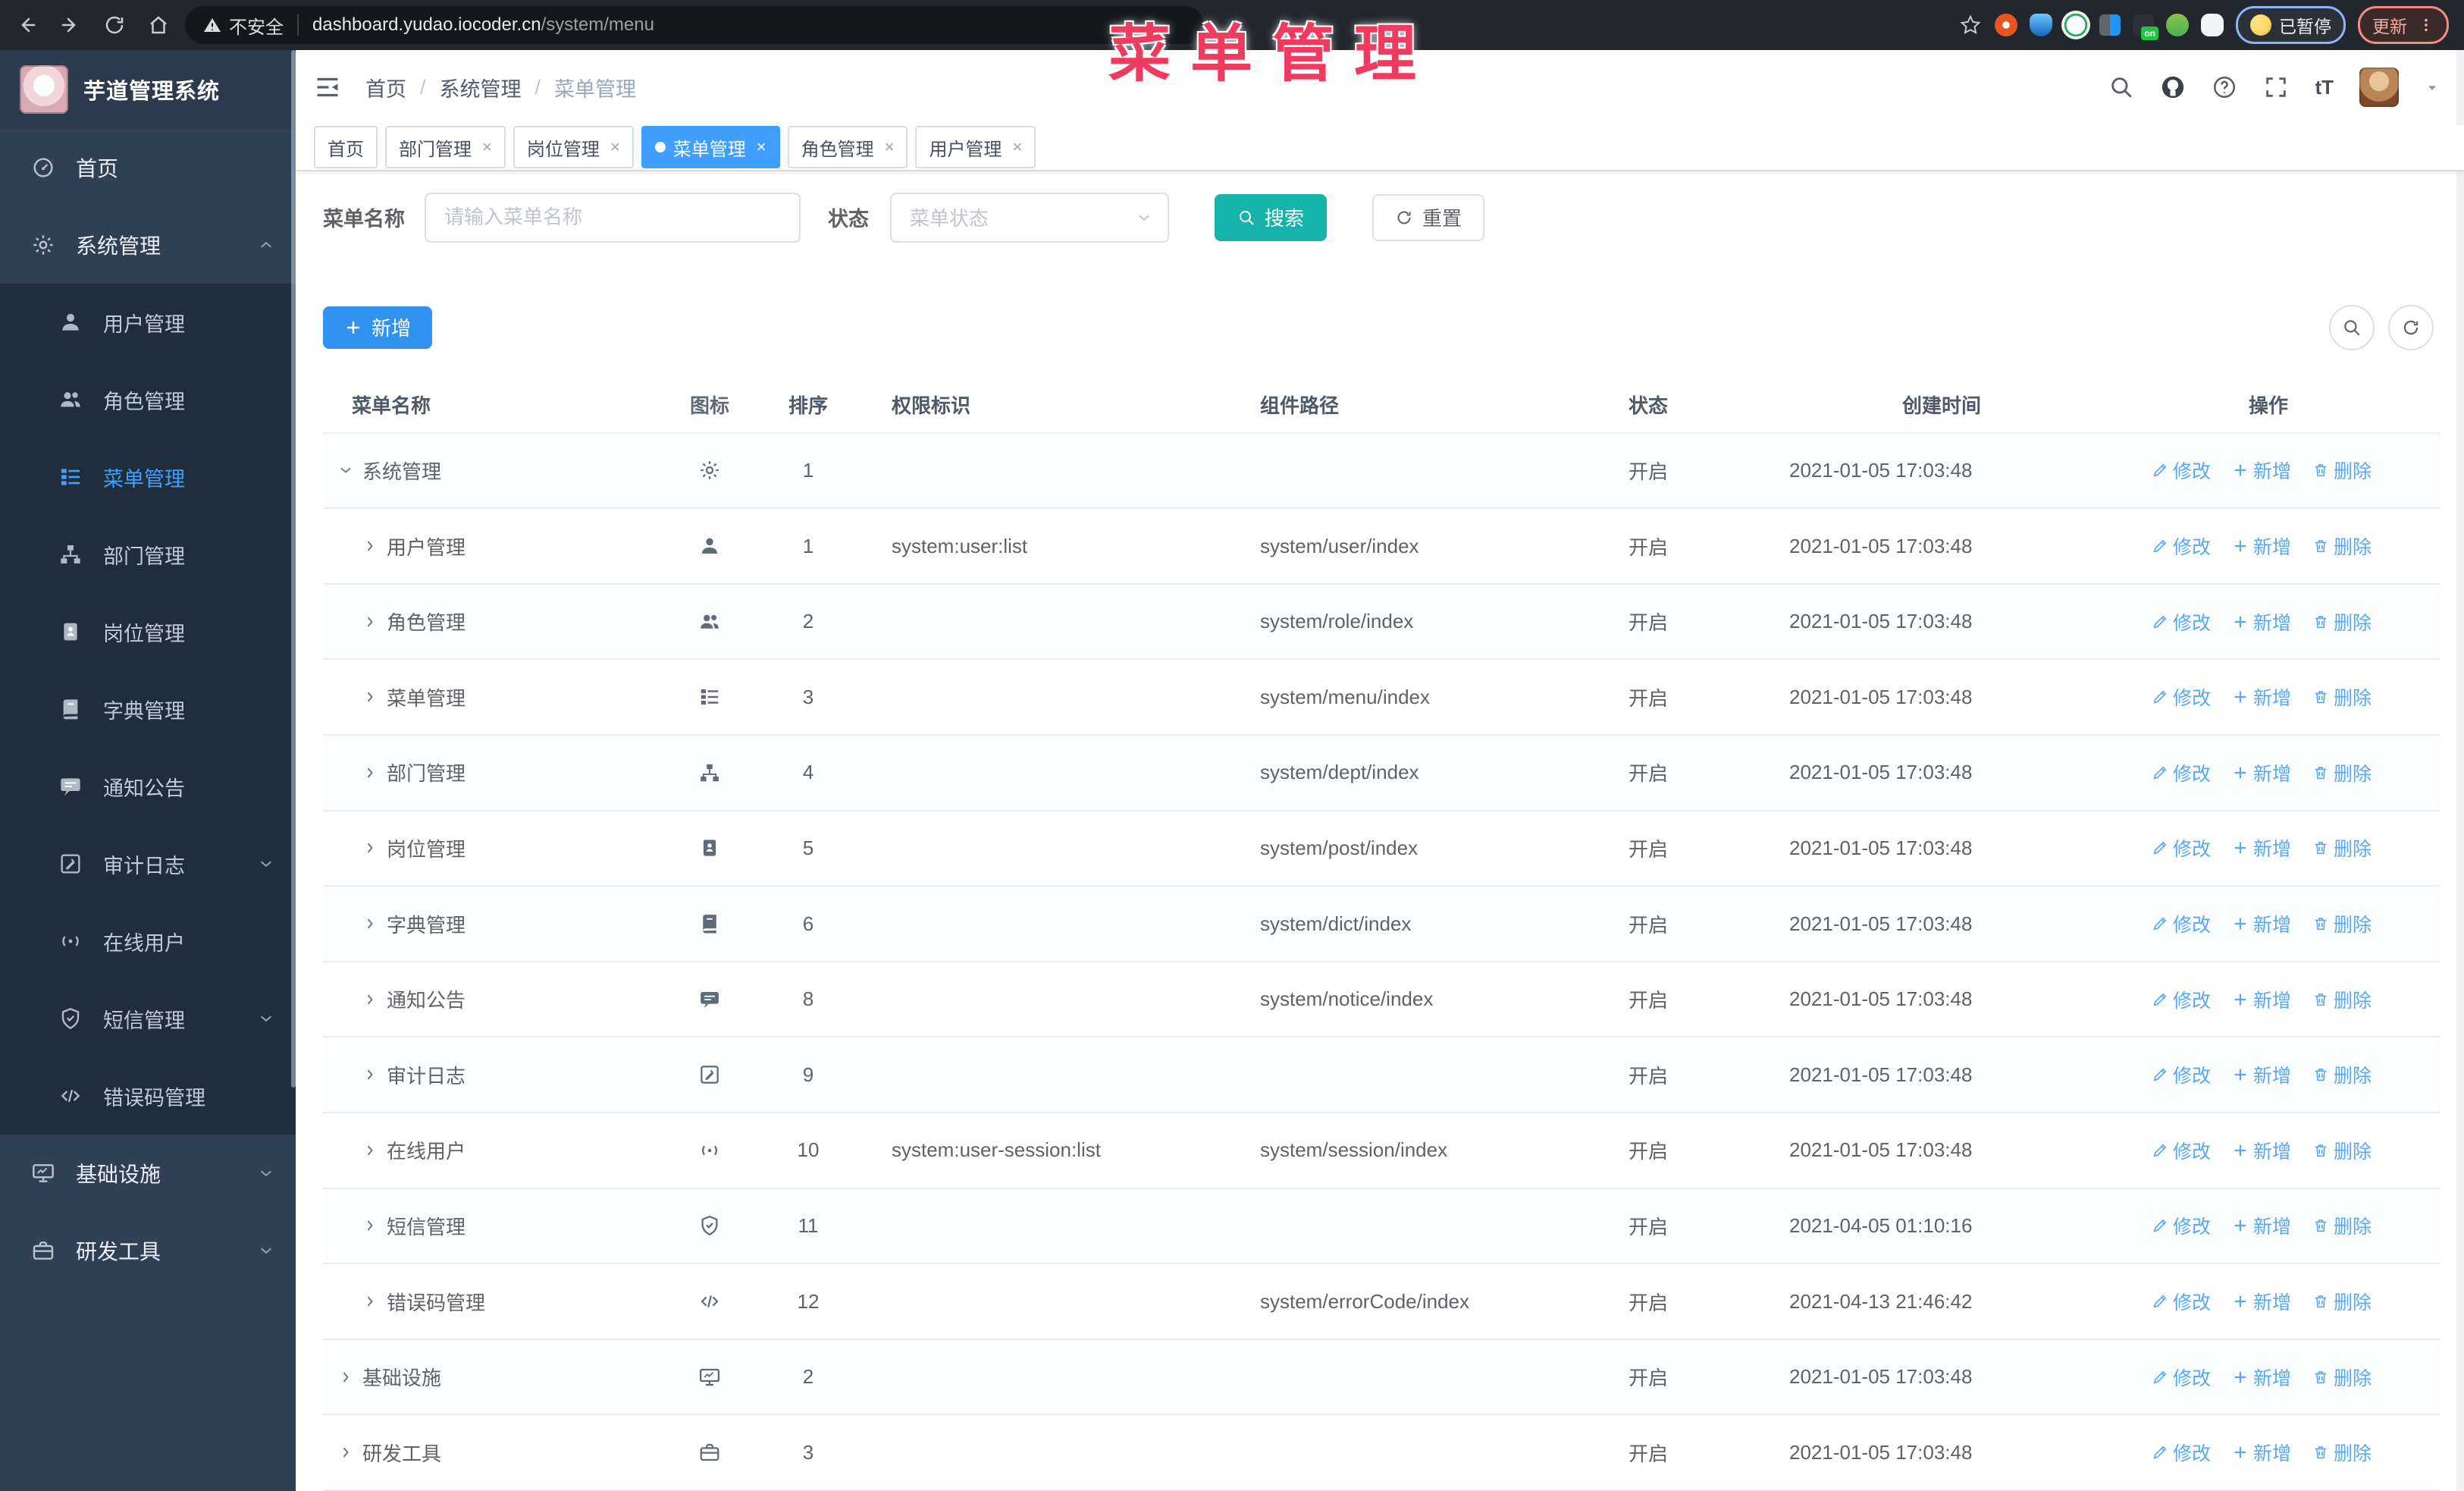 This screenshot has width=2464, height=1491. Describe the element at coordinates (848, 147) in the screenshot. I see `tab-角色管理: 角色管理 ×` at that location.